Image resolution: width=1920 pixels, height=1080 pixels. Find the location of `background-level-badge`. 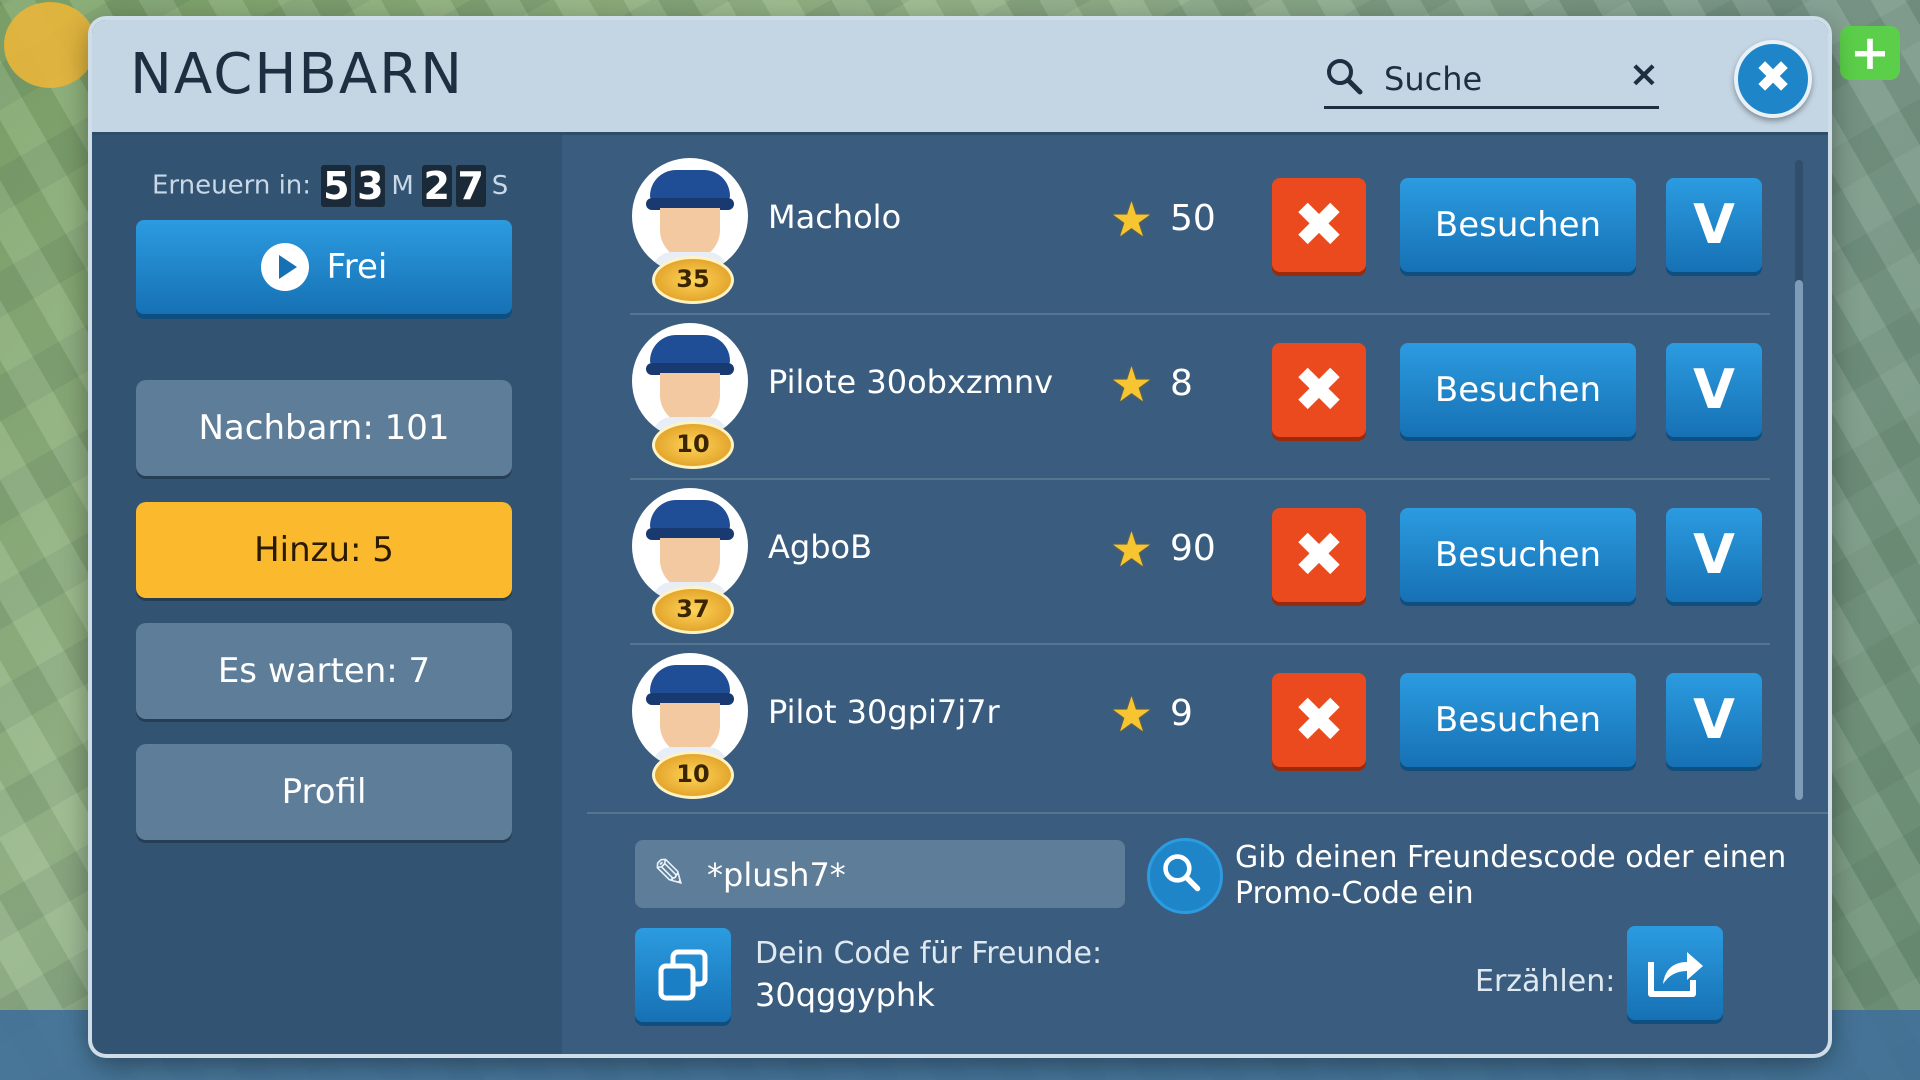

background-level-badge is located at coordinates (50, 45).